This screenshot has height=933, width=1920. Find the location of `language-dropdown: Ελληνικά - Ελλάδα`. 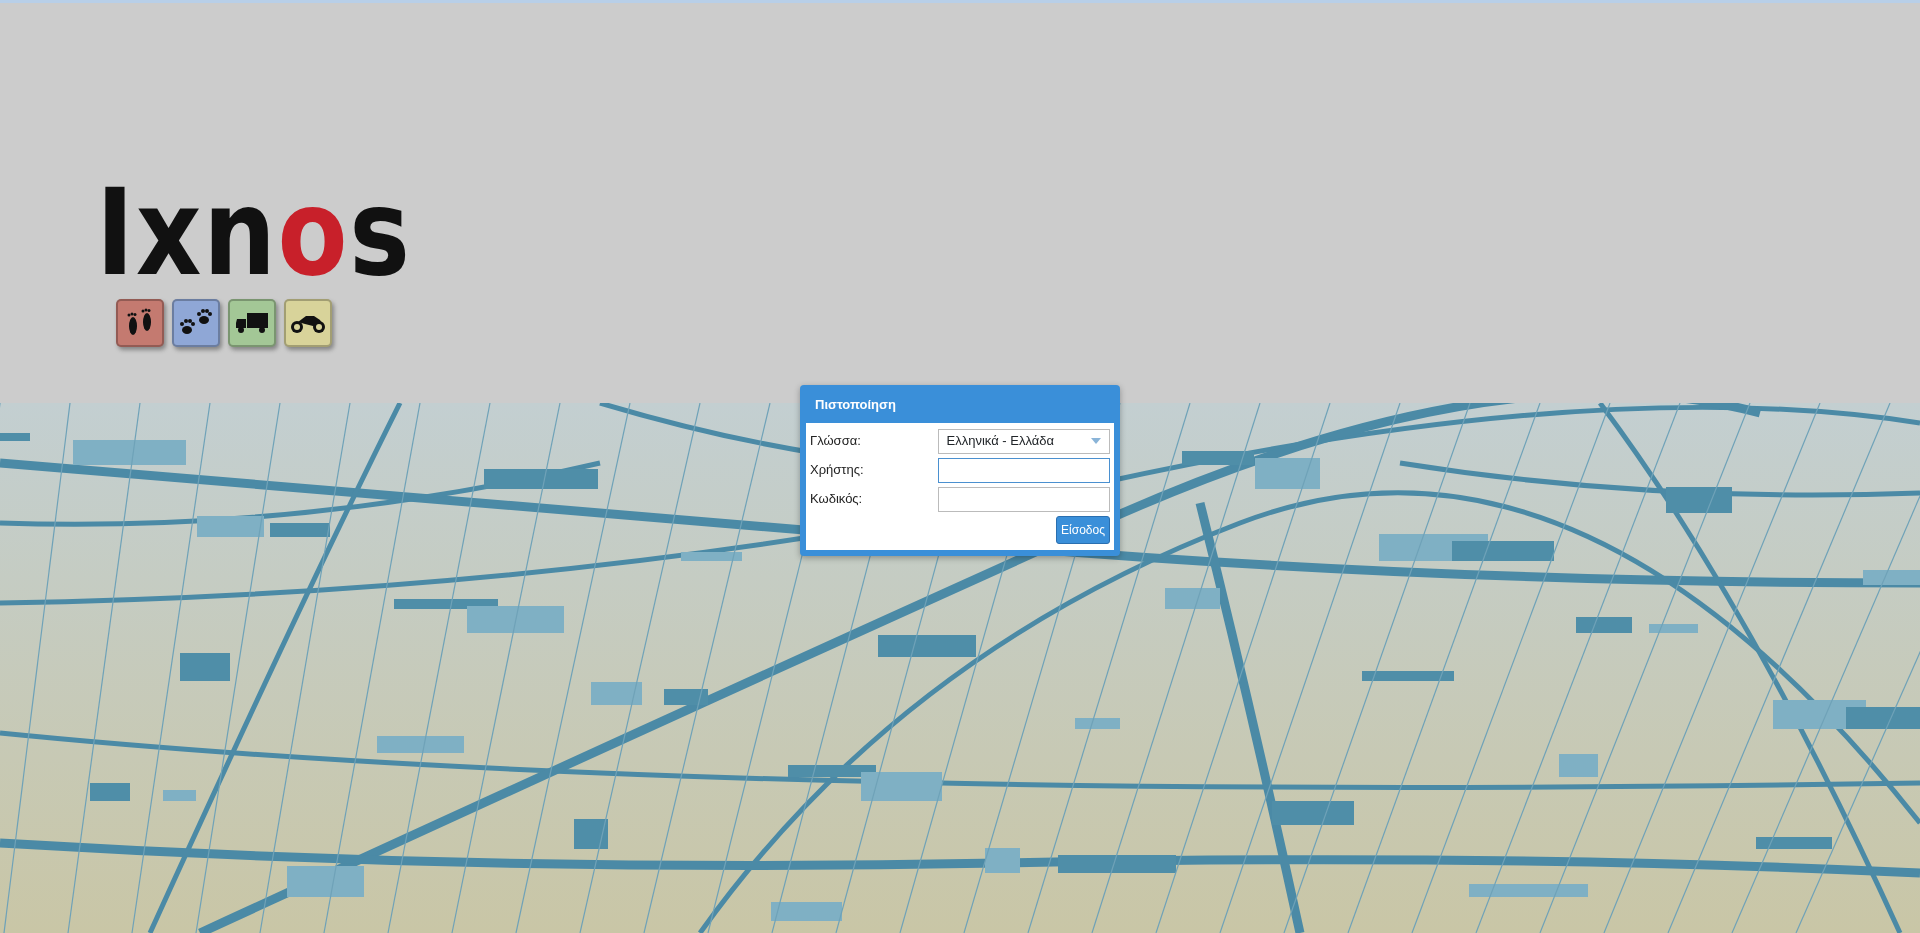

language-dropdown: Ελληνικά - Ελλάδα is located at coordinates (1023, 441).